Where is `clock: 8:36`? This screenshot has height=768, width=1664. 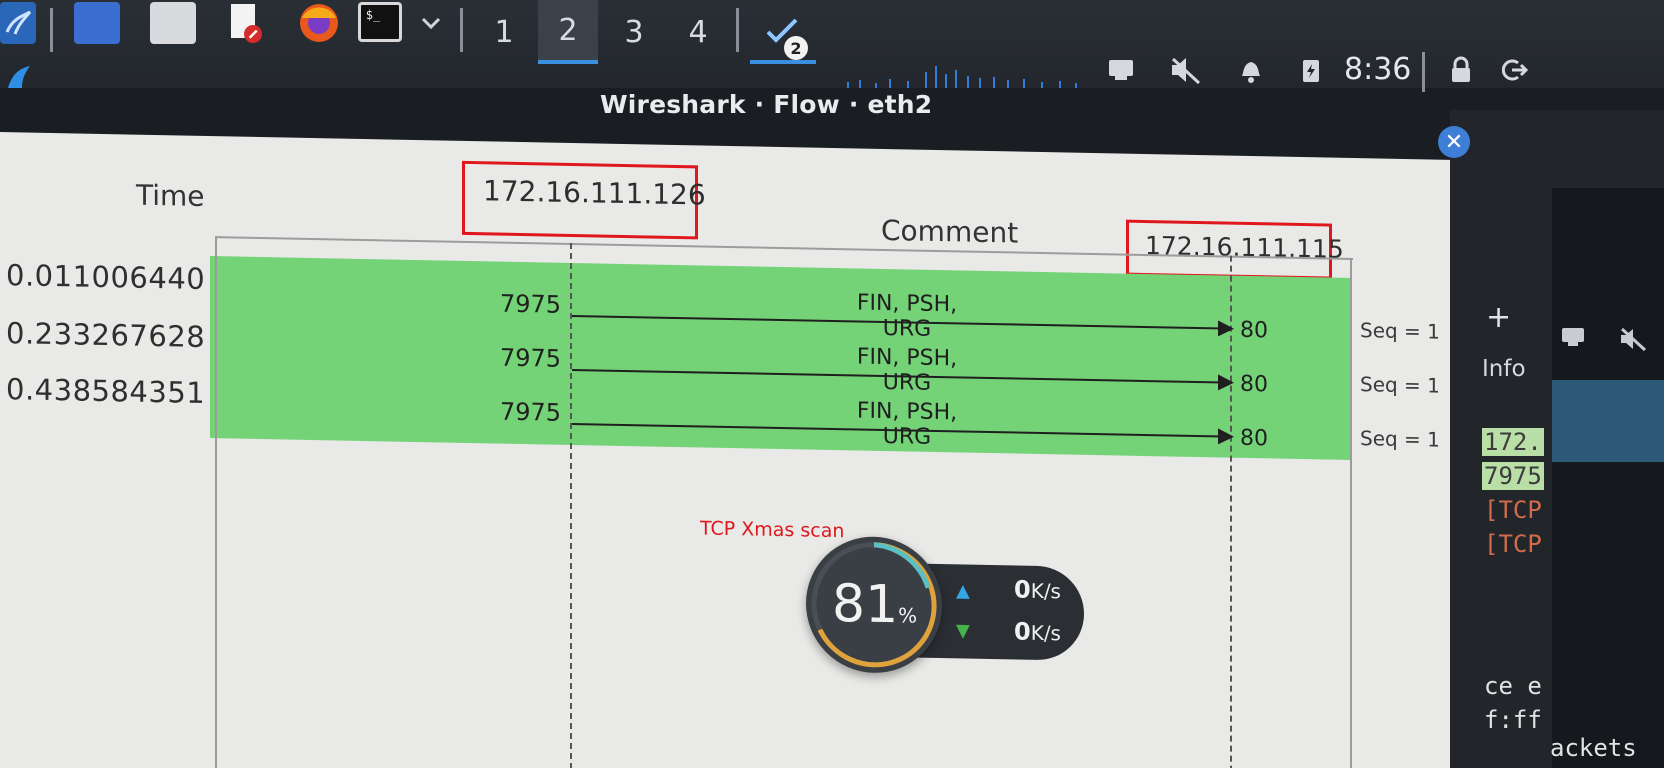
clock: 8:36 is located at coordinates (1377, 69).